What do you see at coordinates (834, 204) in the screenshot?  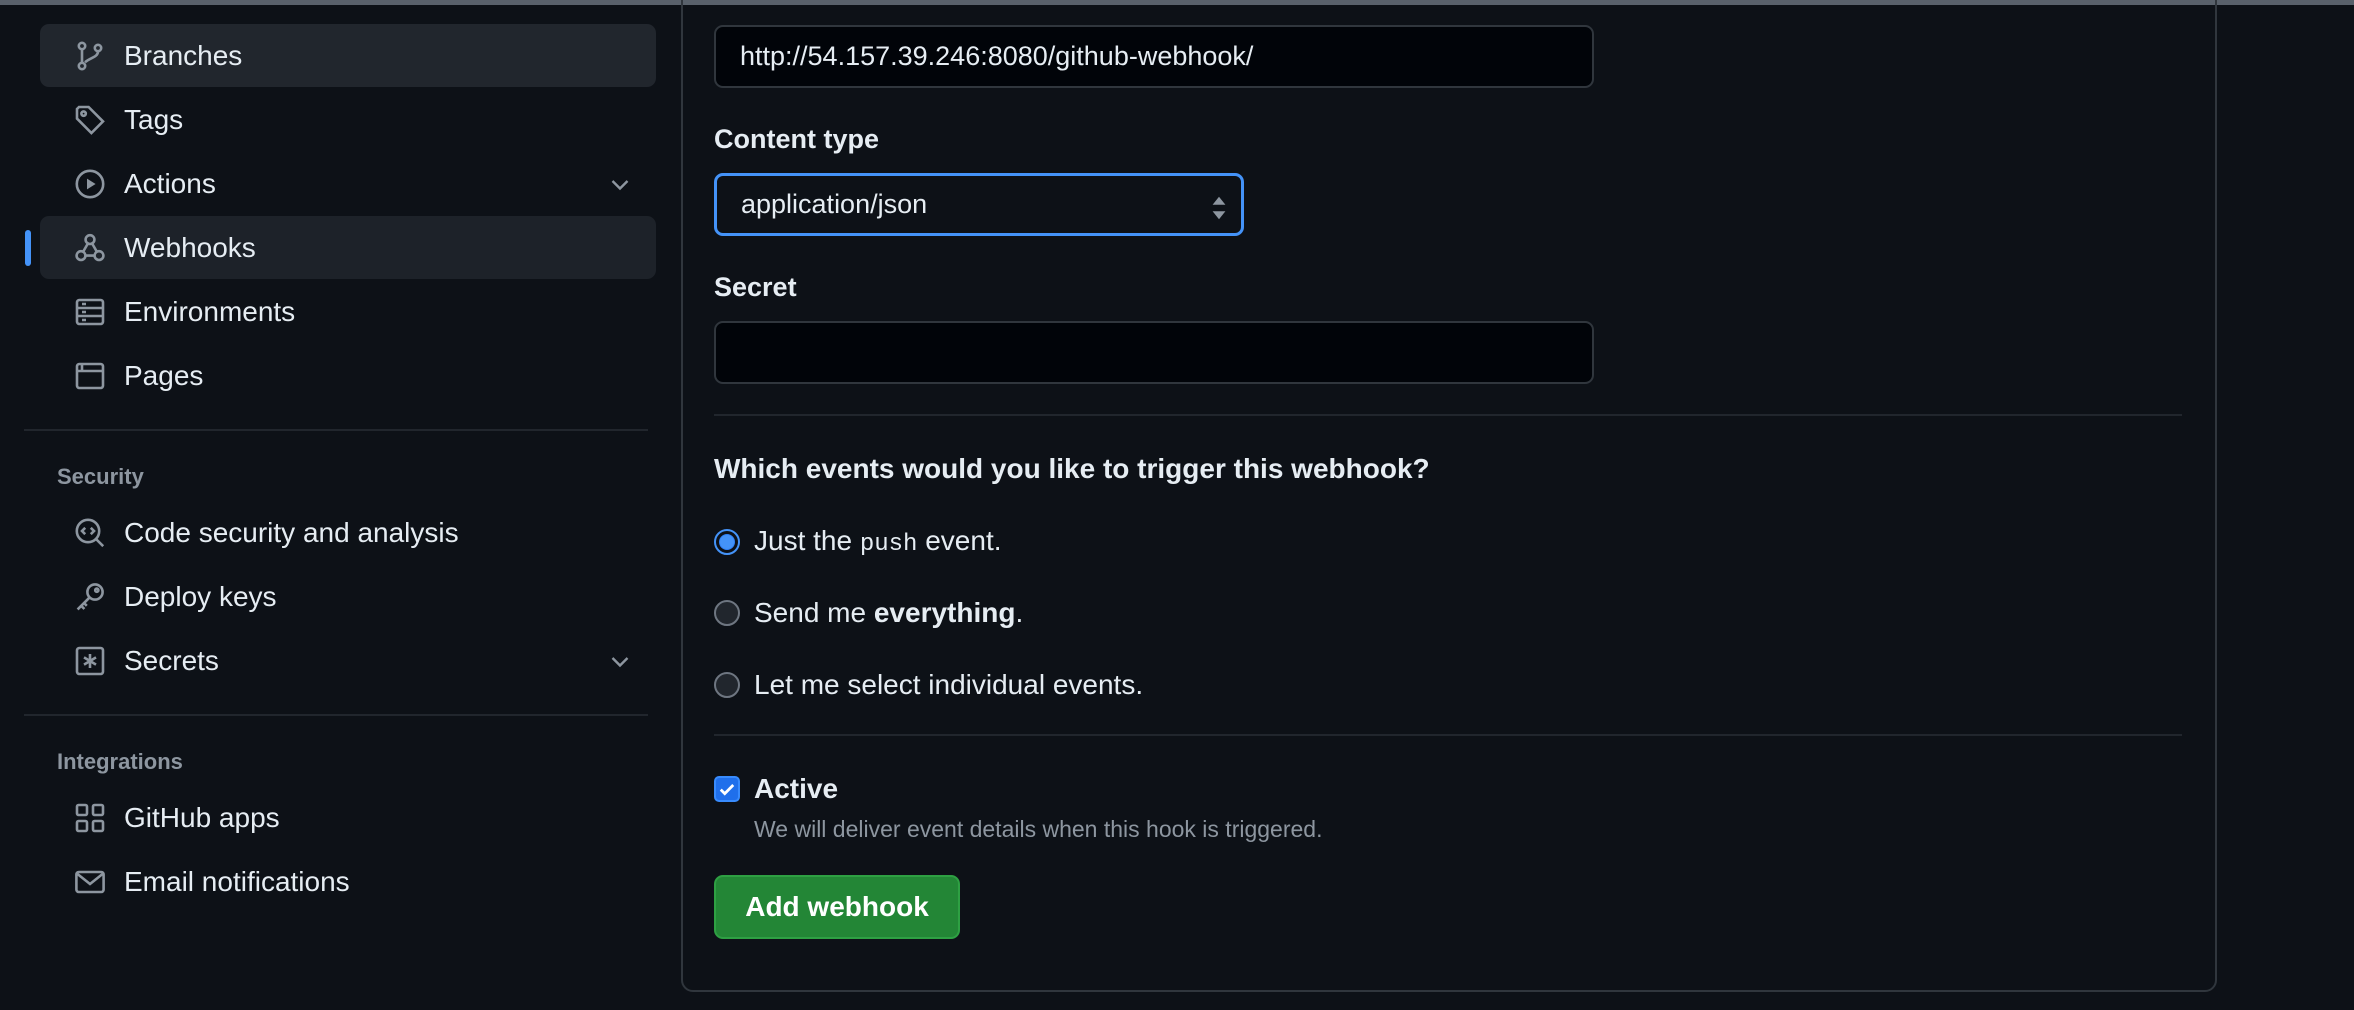 I see `content-type-value: application/json` at bounding box center [834, 204].